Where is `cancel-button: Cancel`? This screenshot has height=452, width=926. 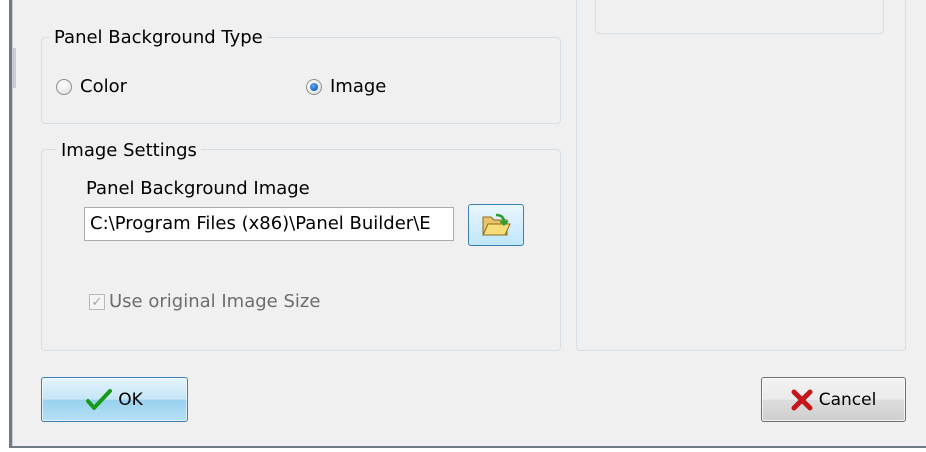
cancel-button: Cancel is located at coordinates (833, 399).